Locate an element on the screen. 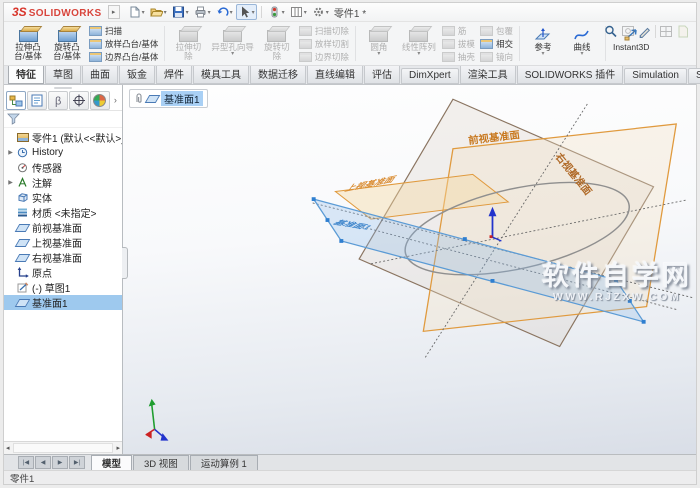 This screenshot has width=700, height=488. scroll-left-icon is located at coordinates (8, 448).